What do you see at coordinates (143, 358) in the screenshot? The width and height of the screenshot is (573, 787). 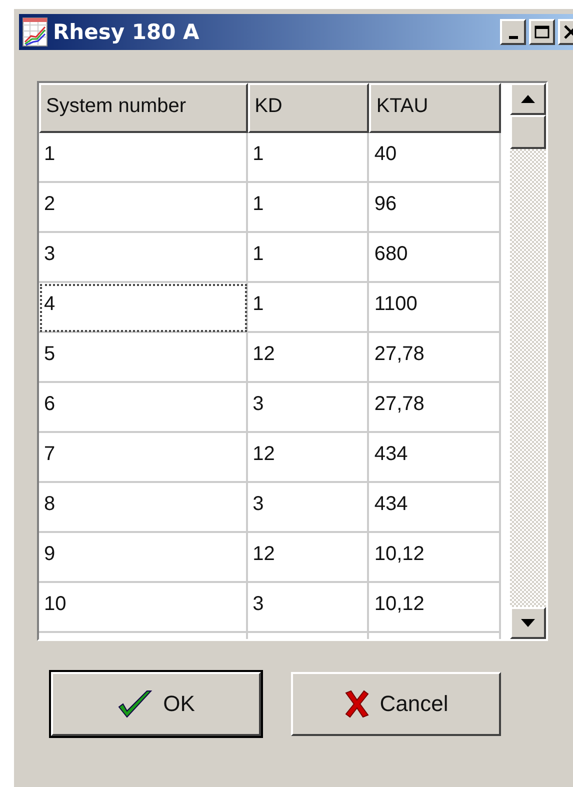 I see `table-cell: 5` at bounding box center [143, 358].